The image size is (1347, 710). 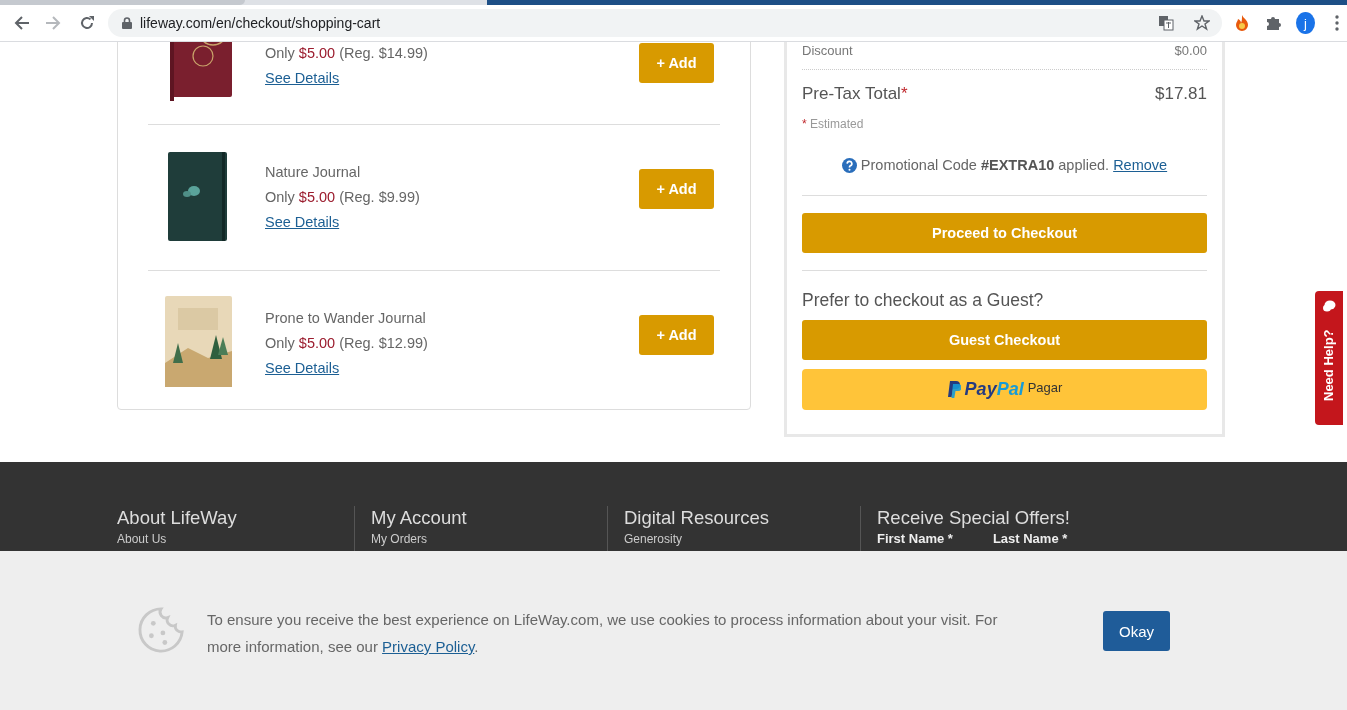 What do you see at coordinates (1305, 23) in the screenshot?
I see `profile-avatar: j` at bounding box center [1305, 23].